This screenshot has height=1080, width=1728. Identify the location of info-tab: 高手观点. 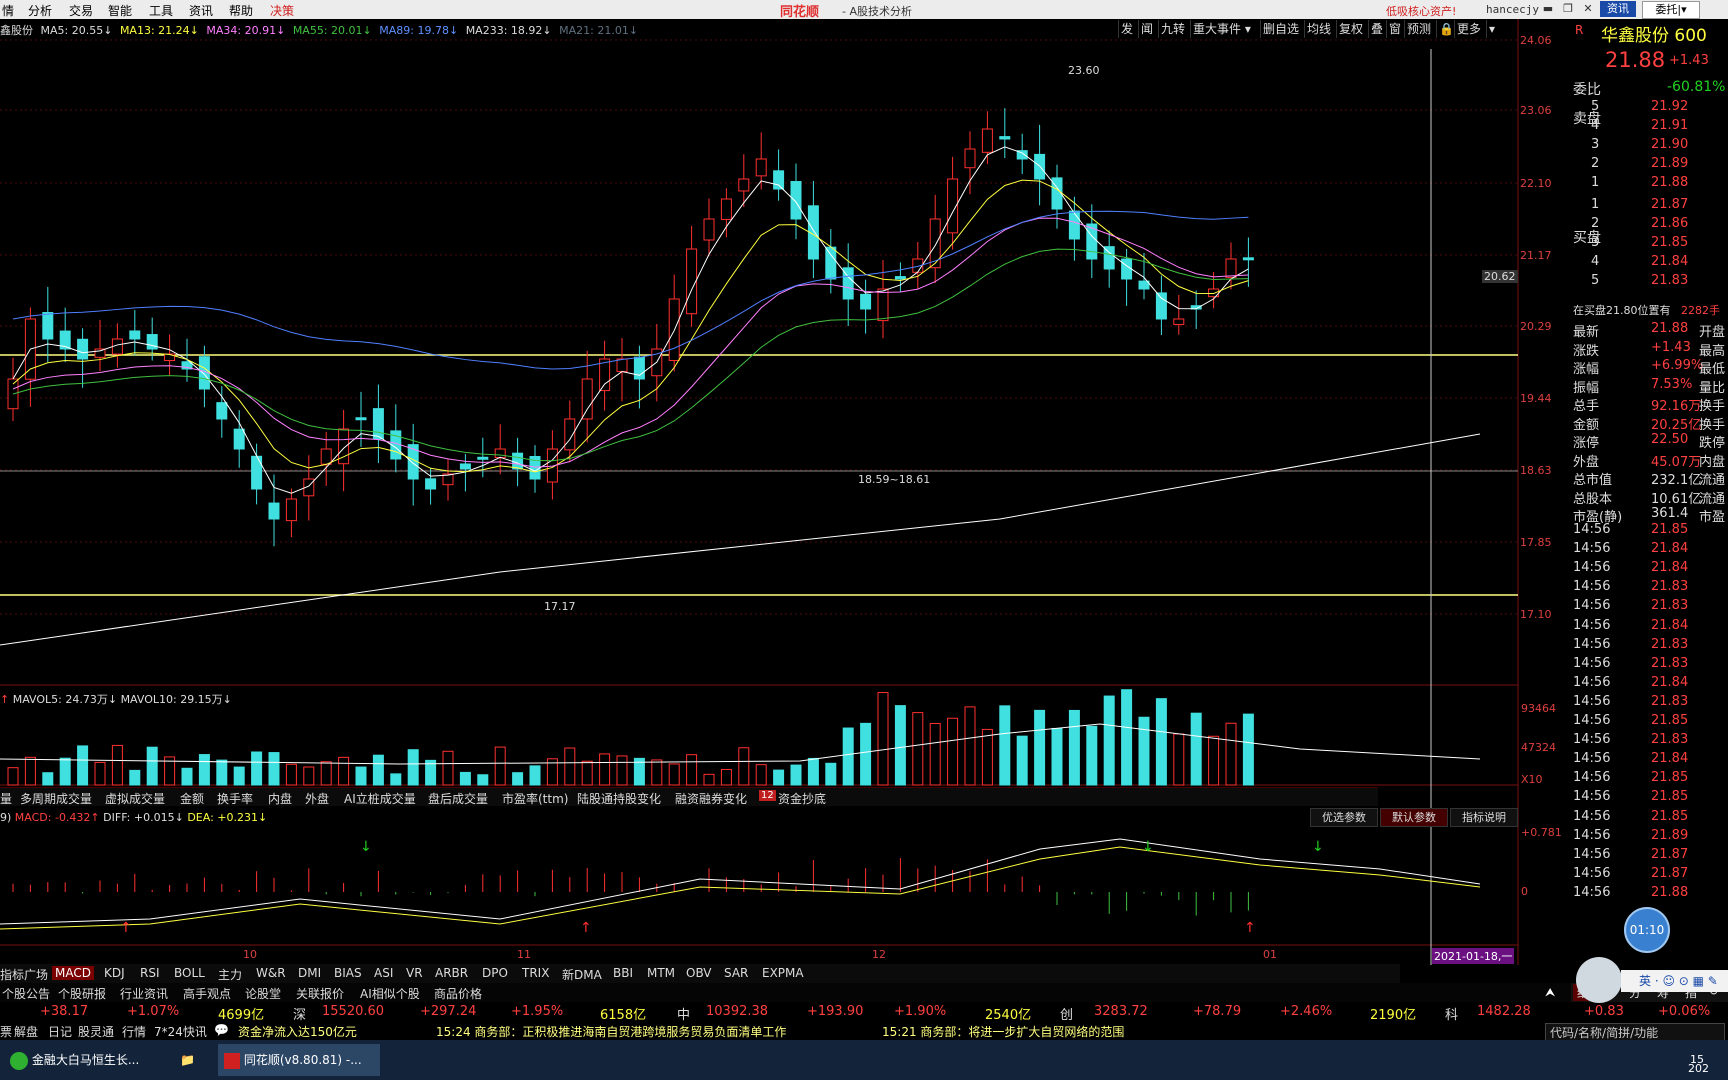
(207, 993).